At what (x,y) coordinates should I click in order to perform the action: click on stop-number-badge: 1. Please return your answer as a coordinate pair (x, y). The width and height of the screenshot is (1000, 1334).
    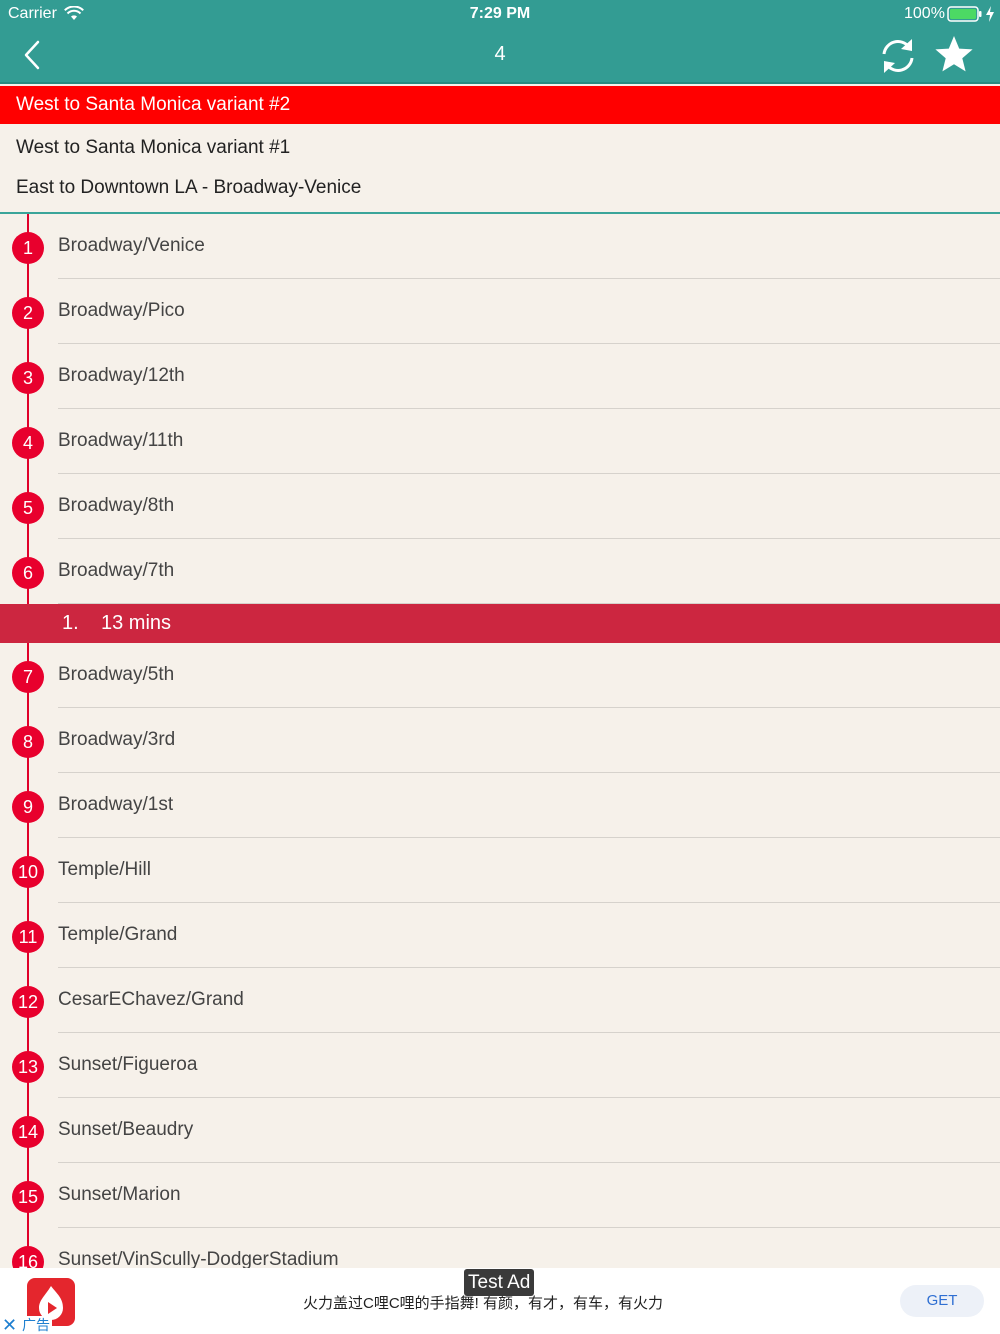
    Looking at the image, I should click on (28, 248).